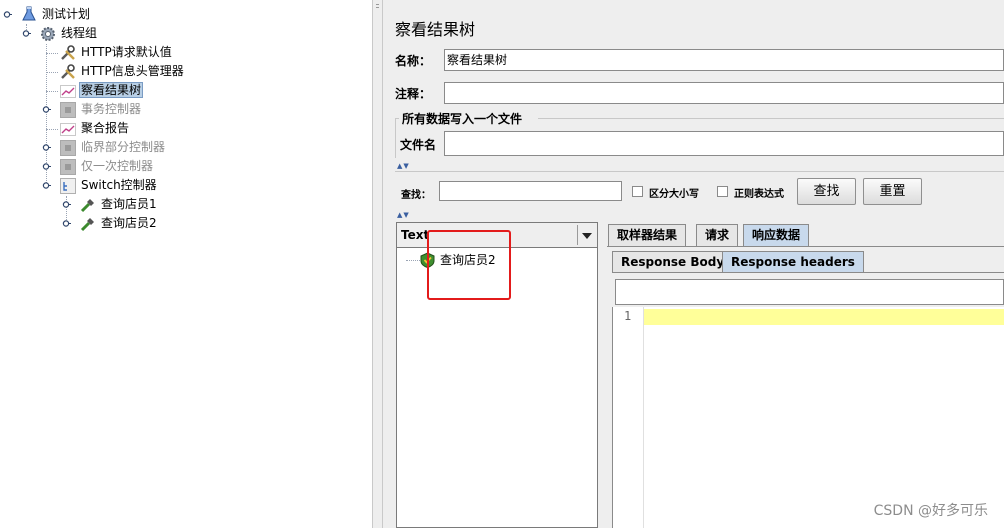 This screenshot has width=1004, height=528. Describe the element at coordinates (724, 143) in the screenshot. I see `filename-field` at that location.